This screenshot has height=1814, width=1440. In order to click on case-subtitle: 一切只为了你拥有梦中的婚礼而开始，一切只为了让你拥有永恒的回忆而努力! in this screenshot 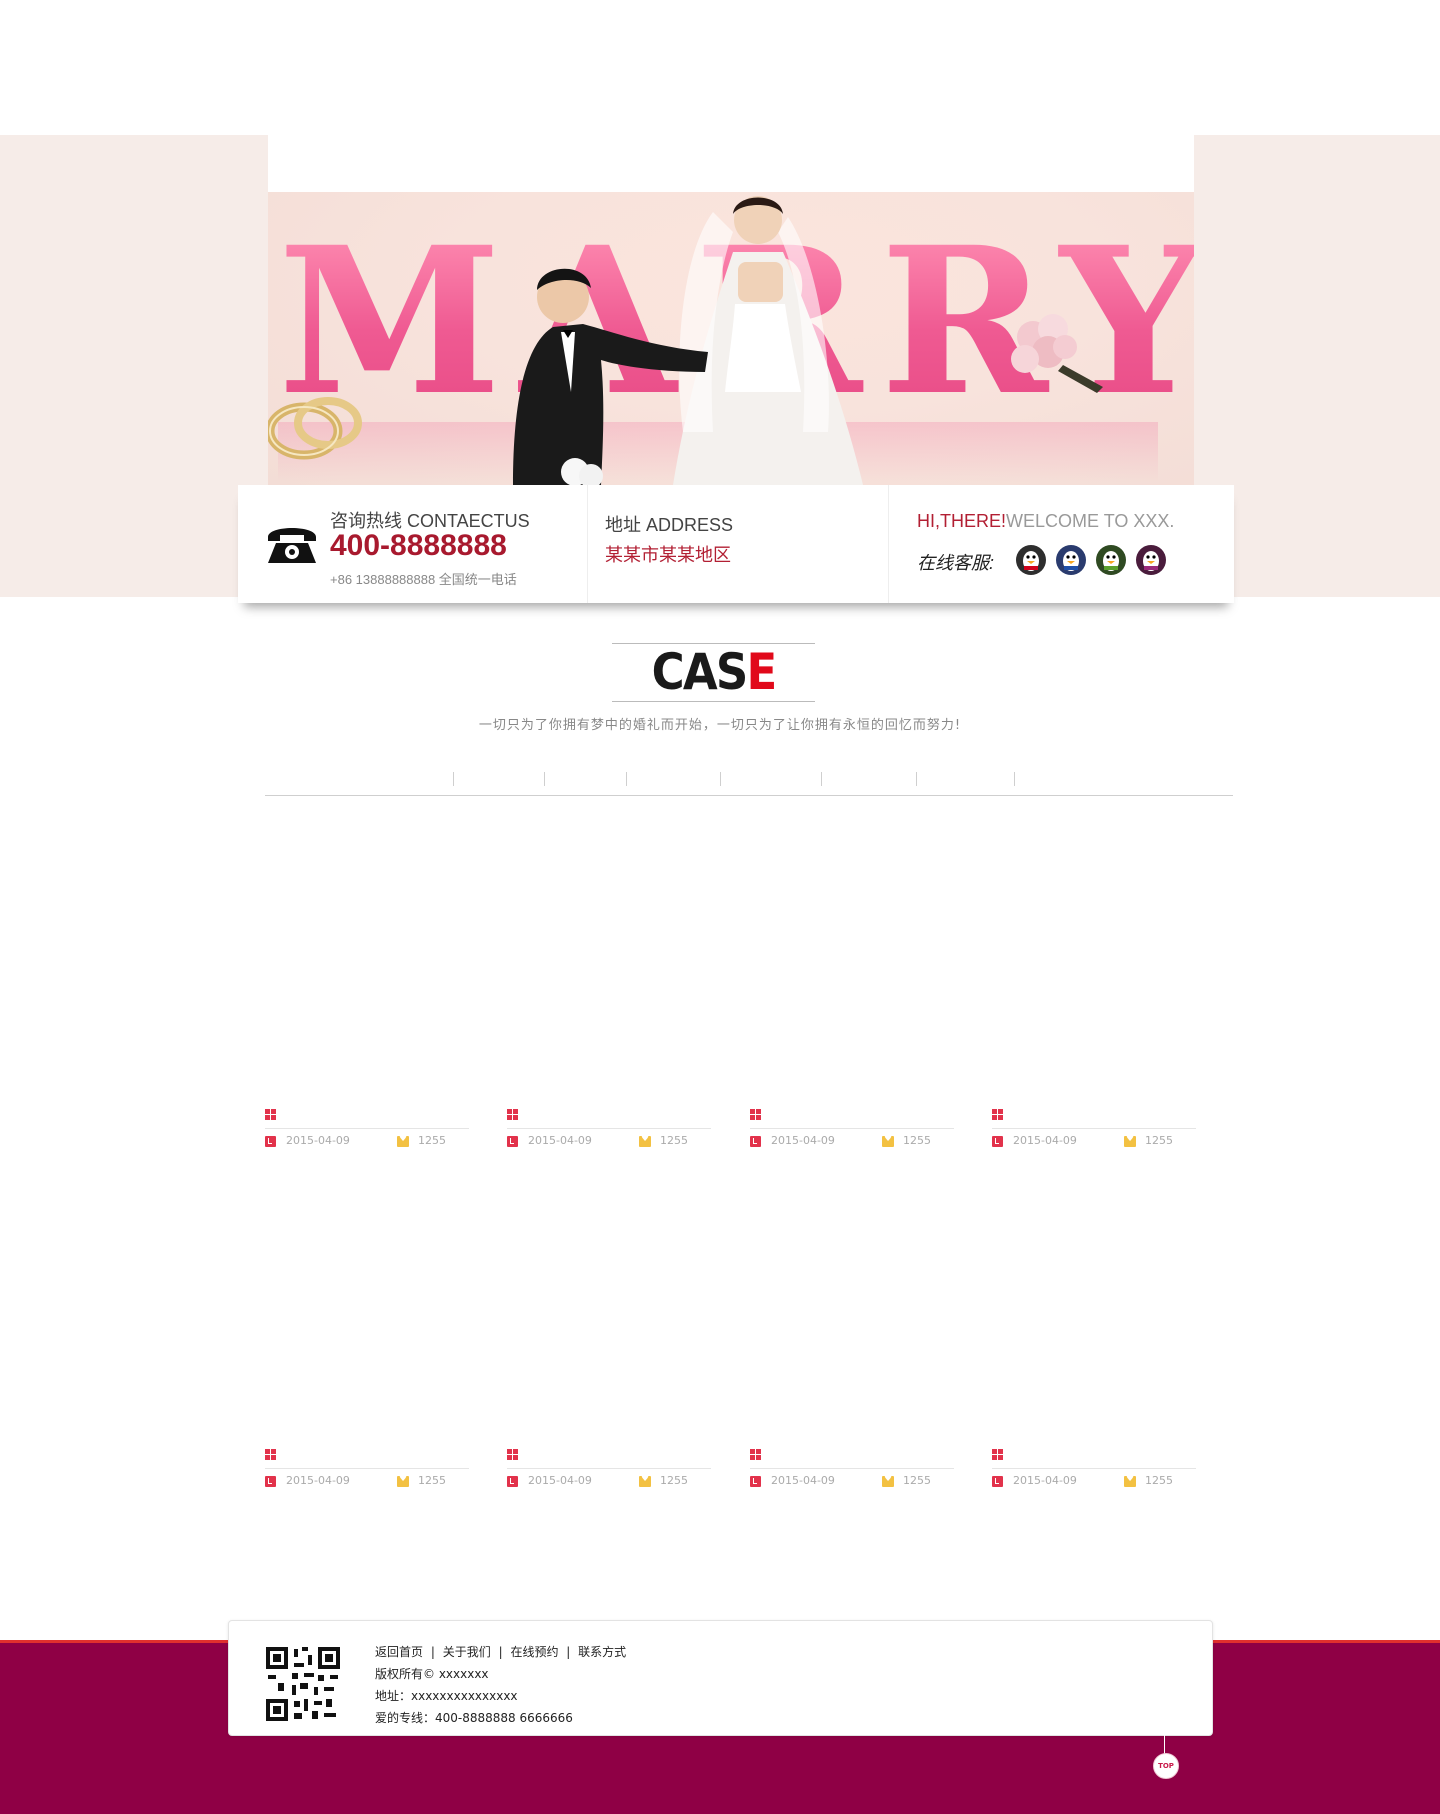, I will do `click(720, 725)`.